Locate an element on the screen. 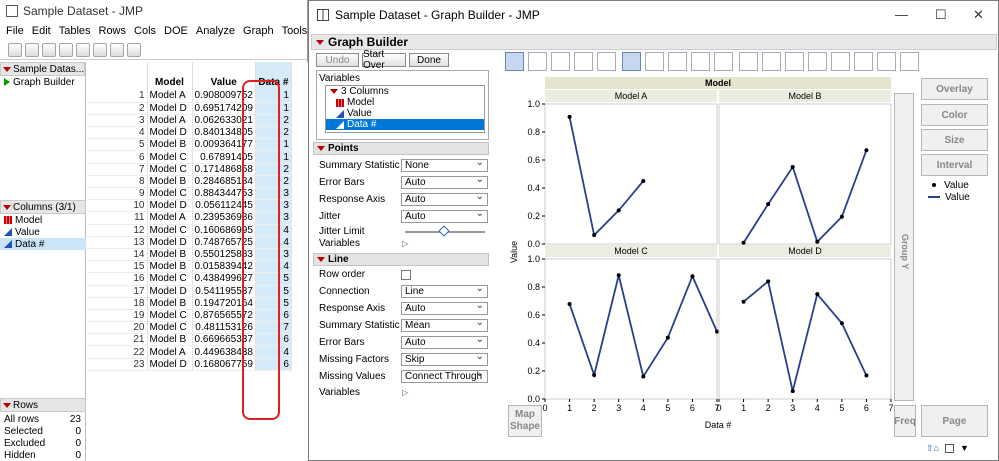 Image resolution: width=999 pixels, height=461 pixels. caption-box-element-icon is located at coordinates (840, 61).